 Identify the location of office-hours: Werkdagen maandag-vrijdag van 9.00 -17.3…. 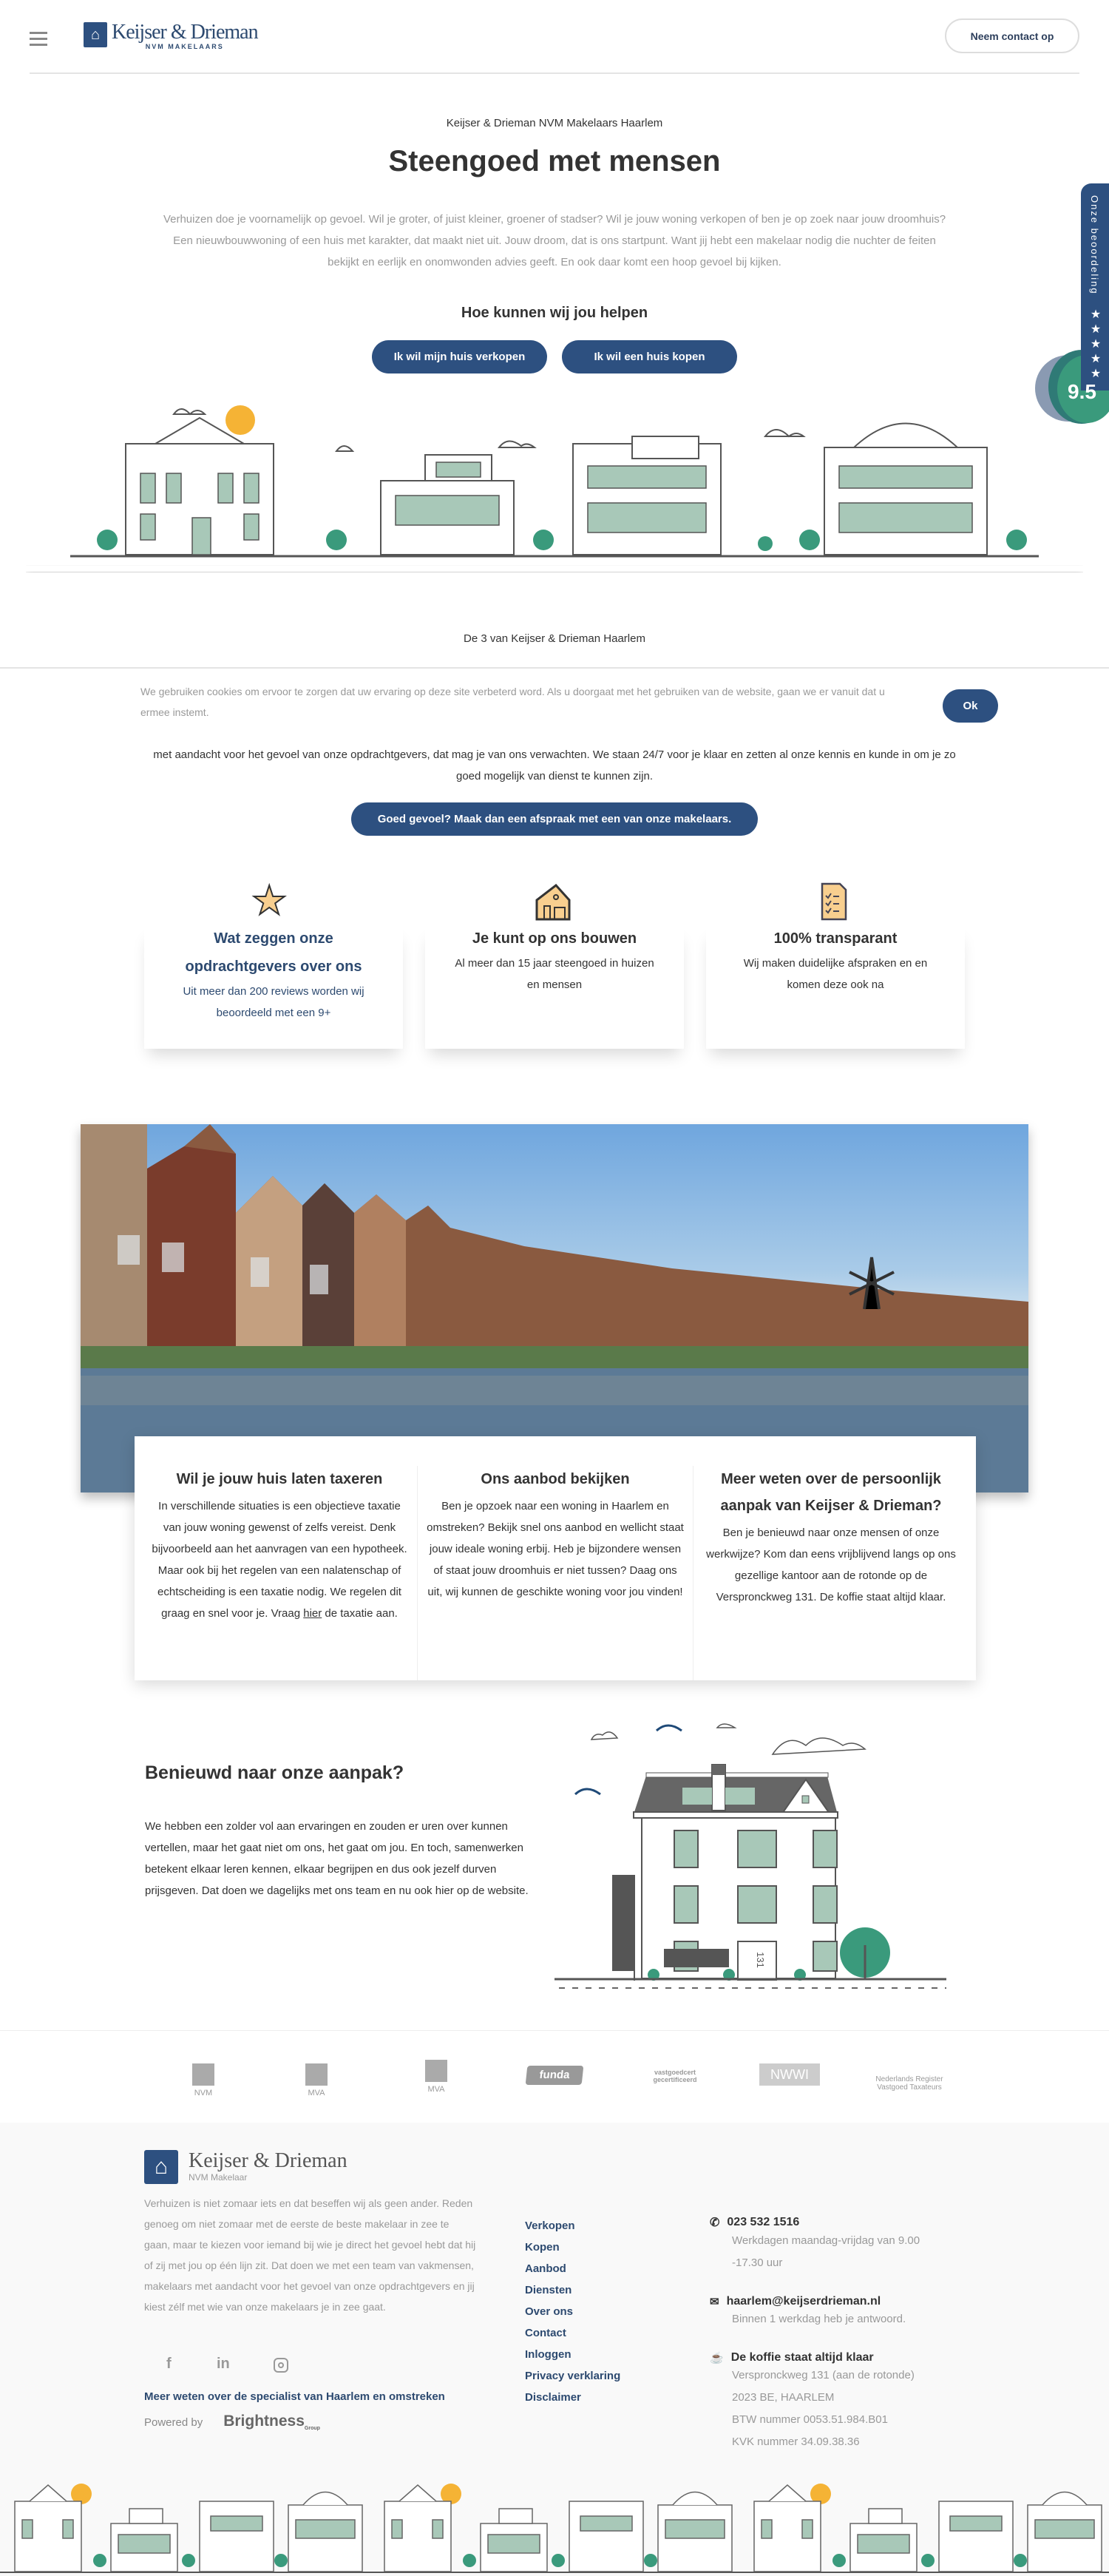
(826, 2251).